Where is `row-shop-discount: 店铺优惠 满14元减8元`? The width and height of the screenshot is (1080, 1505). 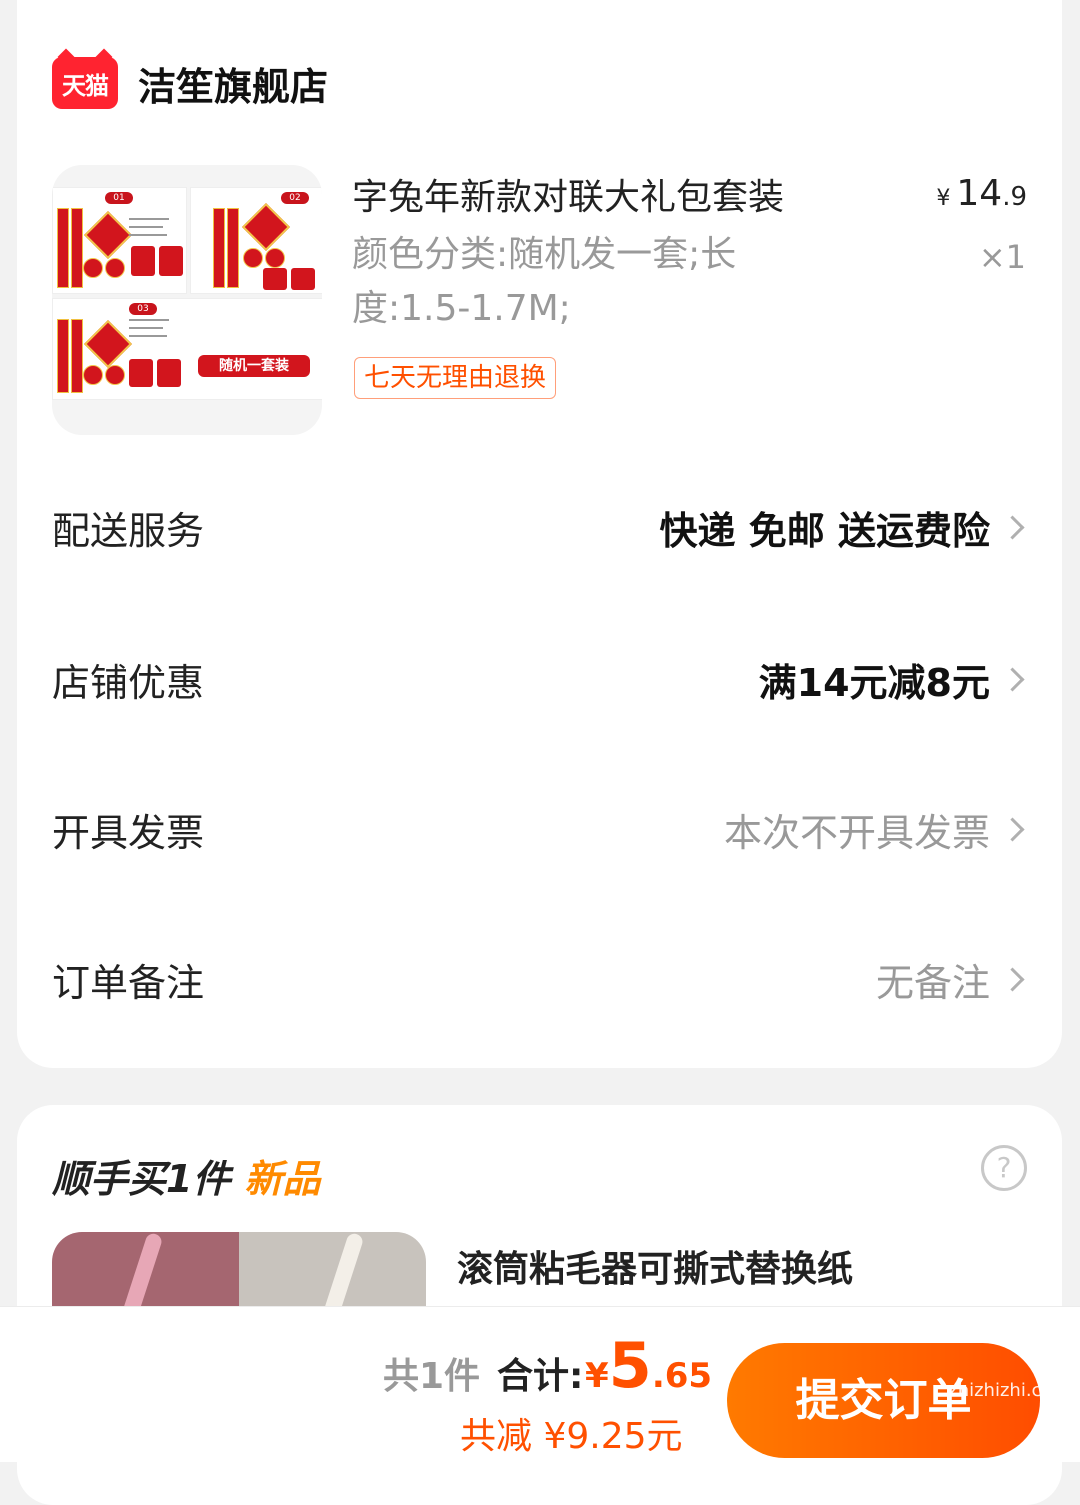 row-shop-discount: 店铺优惠 满14元减8元 is located at coordinates (539, 679).